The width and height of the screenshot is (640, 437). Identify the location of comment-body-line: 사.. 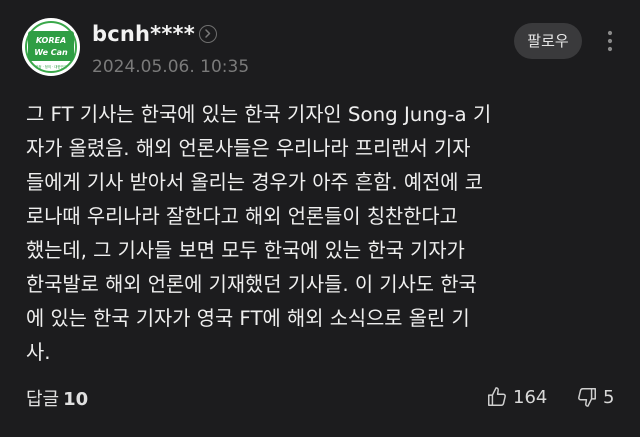
(38, 352).